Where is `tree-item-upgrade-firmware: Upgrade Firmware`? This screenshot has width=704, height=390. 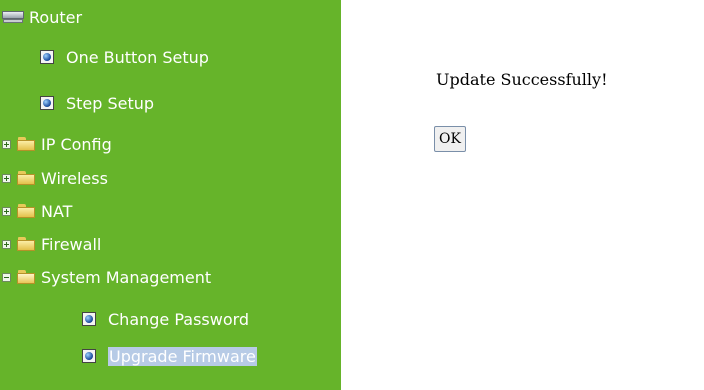 tree-item-upgrade-firmware: Upgrade Firmware is located at coordinates (169, 356).